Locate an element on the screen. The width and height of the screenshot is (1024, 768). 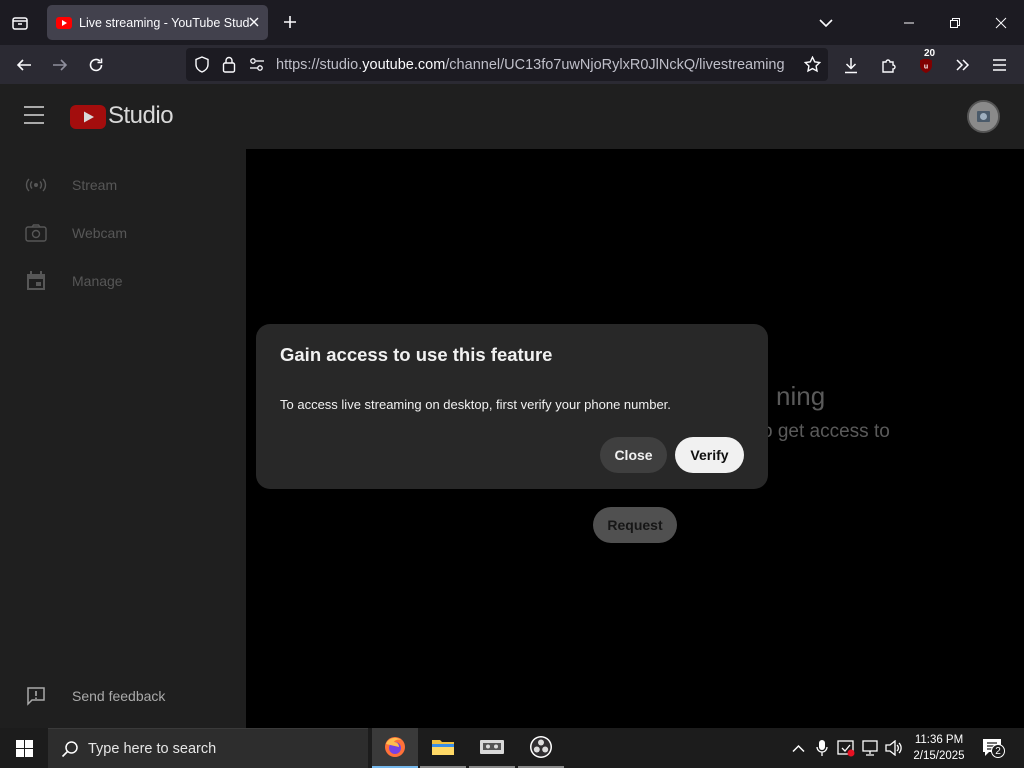
chevrons-right-icon is located at coordinates (963, 65).